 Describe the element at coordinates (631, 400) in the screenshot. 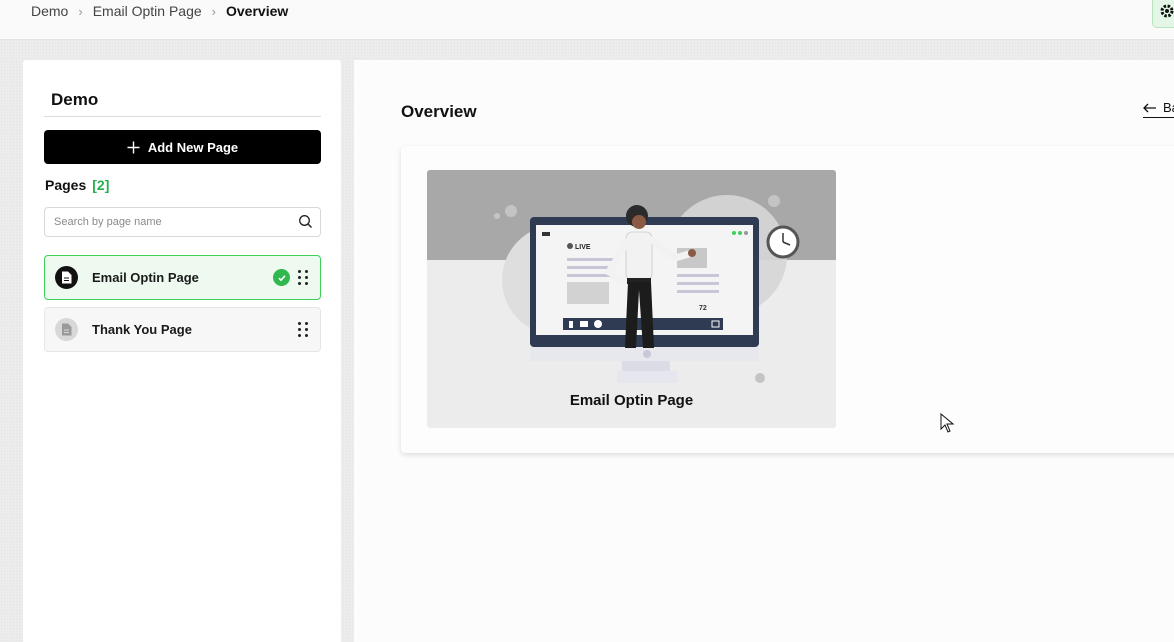

I see `page-card-title: Email Optin Page` at that location.